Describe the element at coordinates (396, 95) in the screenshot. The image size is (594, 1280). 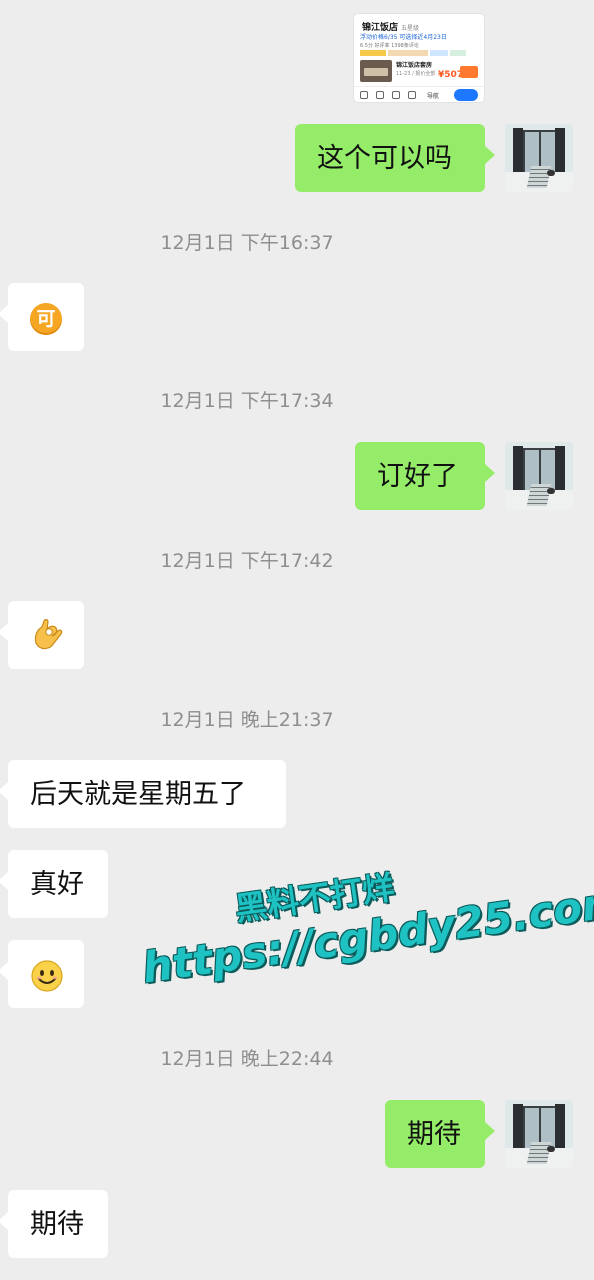
I see `share-icon` at that location.